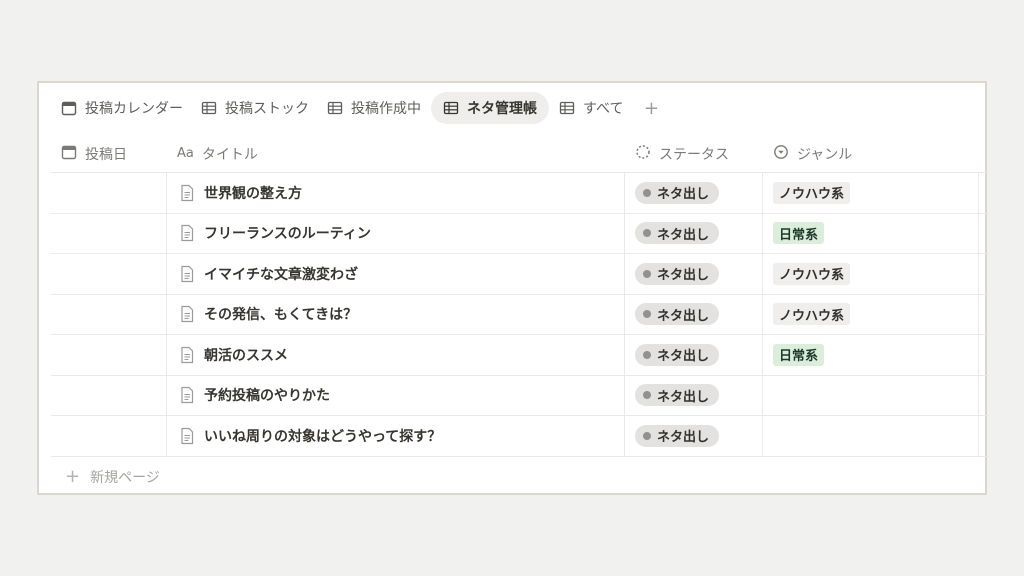 Image resolution: width=1024 pixels, height=576 pixels. What do you see at coordinates (125, 477) in the screenshot?
I see `new-page-label: 新規ページ` at bounding box center [125, 477].